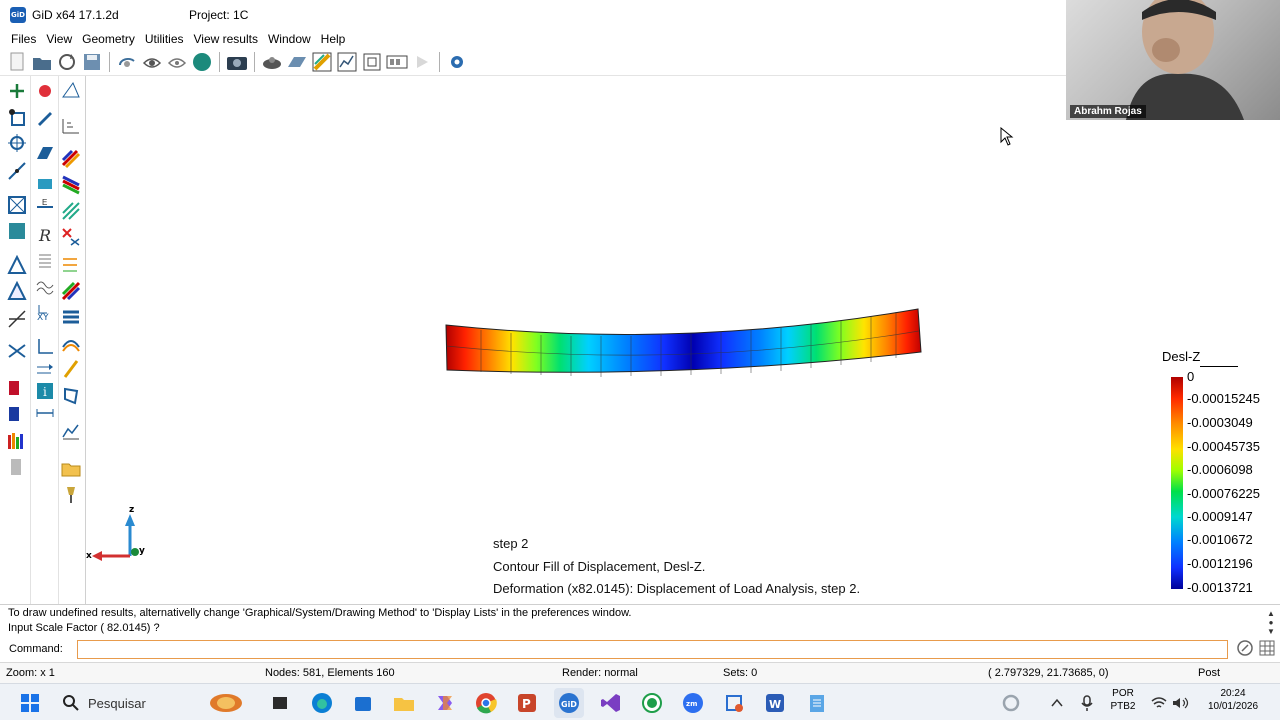 This screenshot has width=1280, height=720. Describe the element at coordinates (17, 291) in the screenshot. I see `edge-icon` at that location.